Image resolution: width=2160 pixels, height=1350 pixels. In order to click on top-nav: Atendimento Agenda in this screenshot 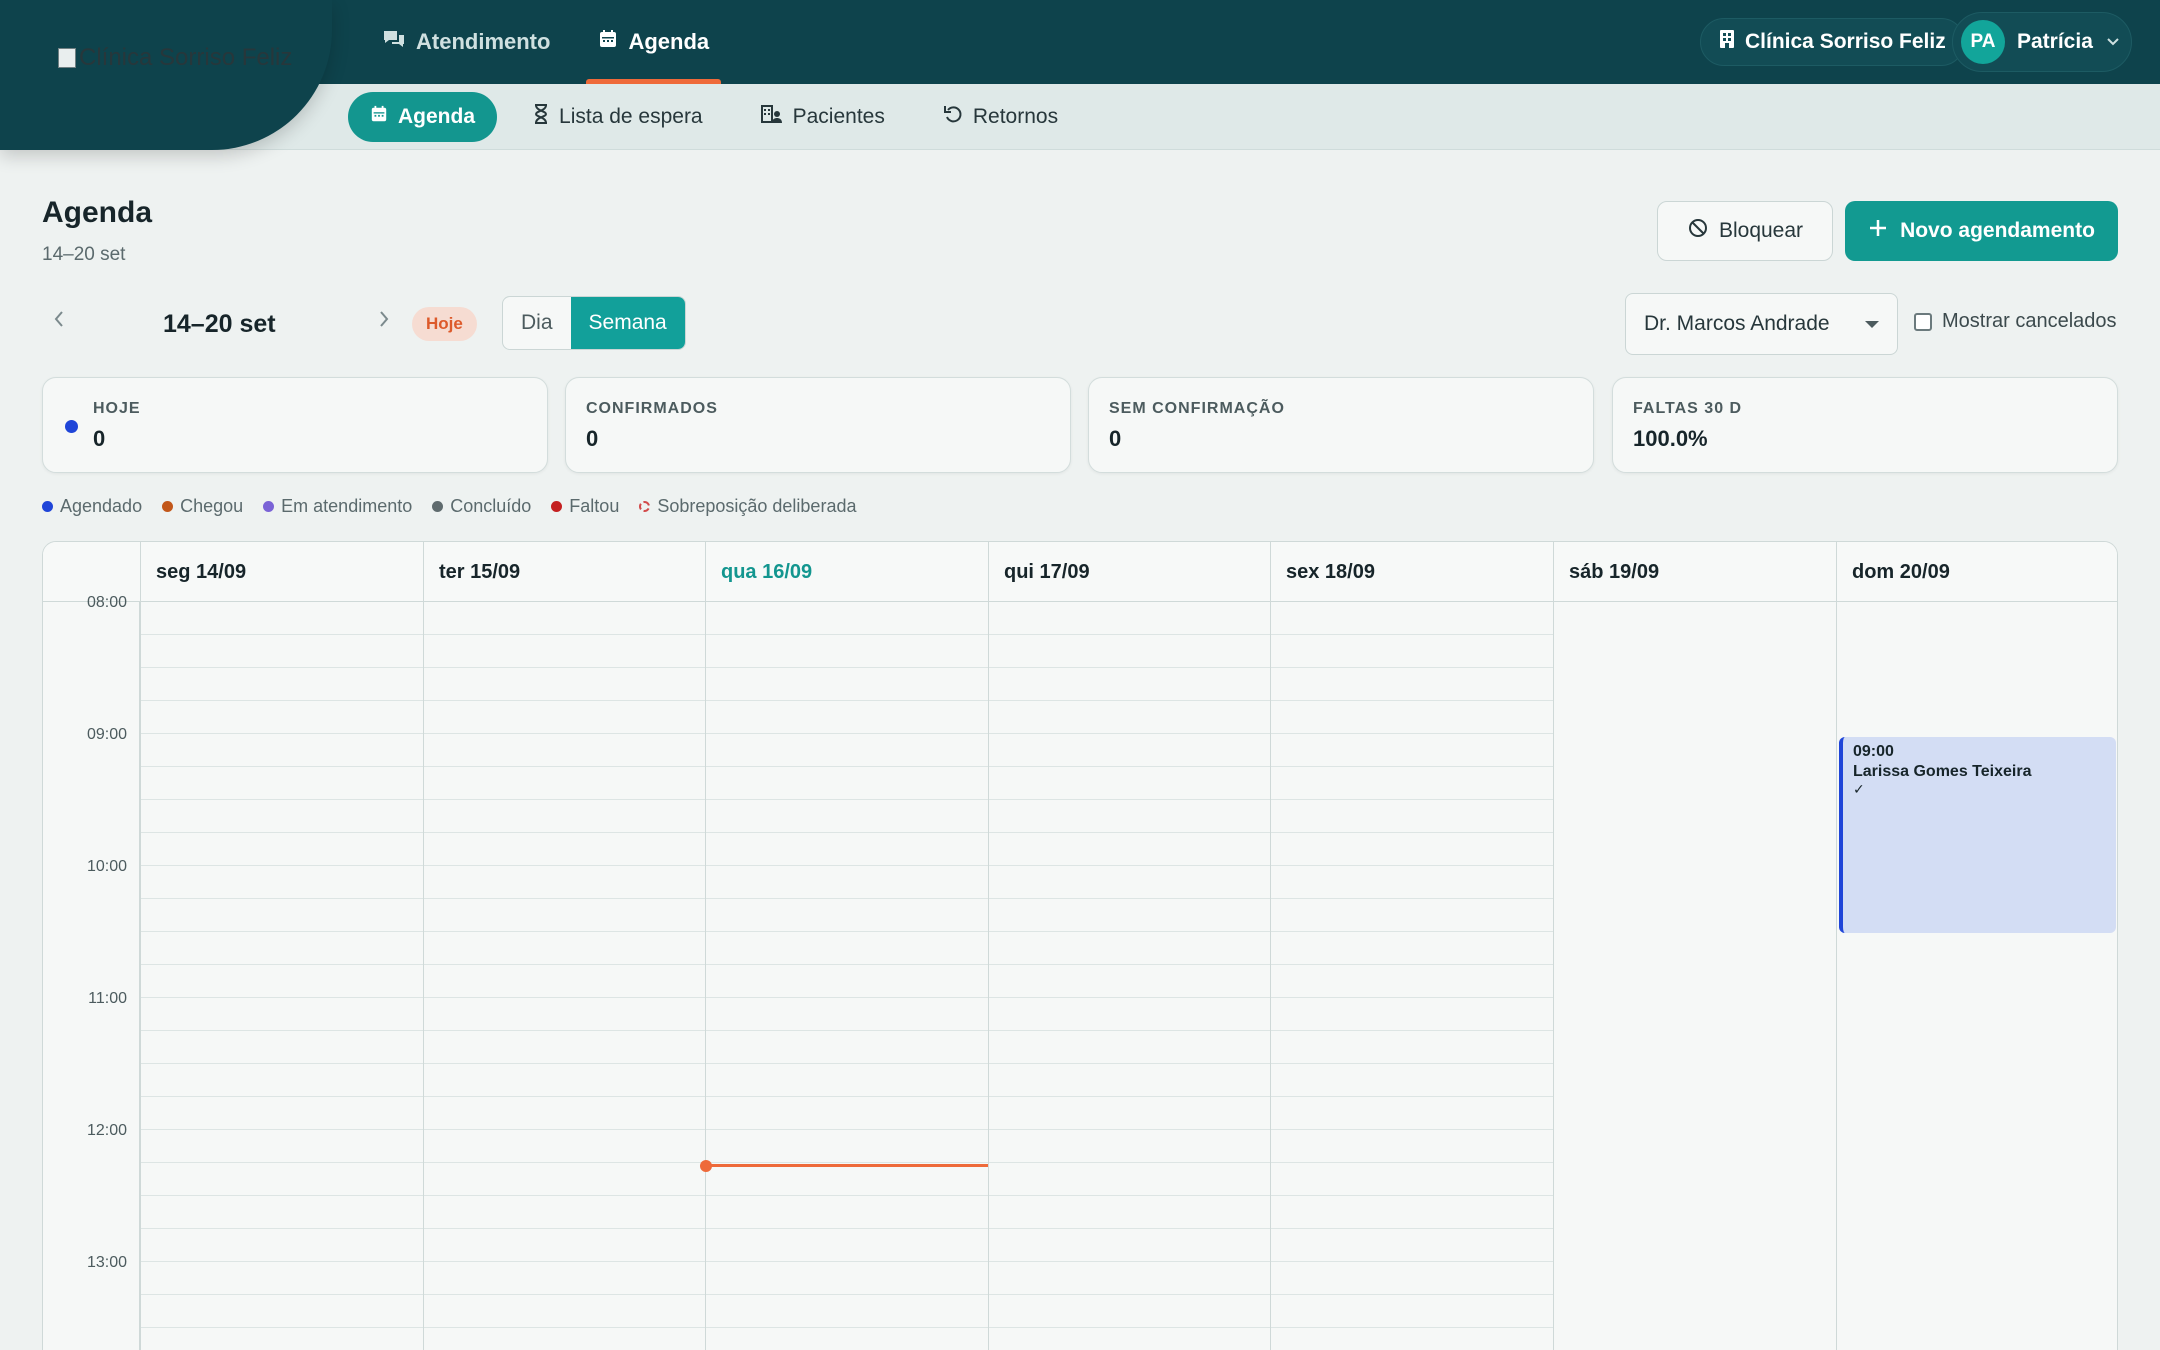, I will do `click(557, 42)`.